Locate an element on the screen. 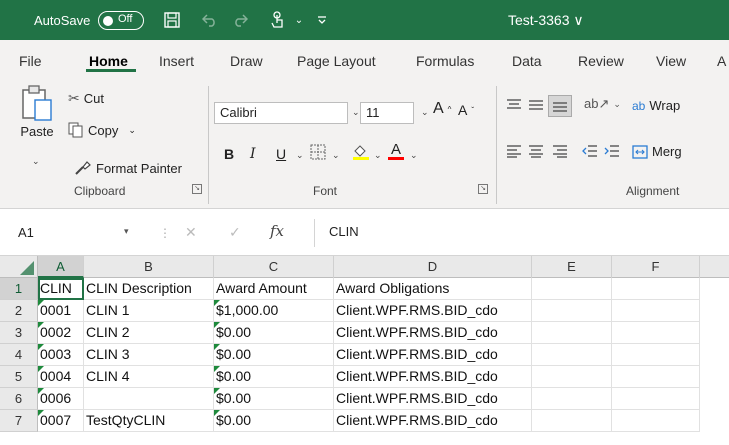  drag-handle-icon: ⋮ is located at coordinates (165, 233).